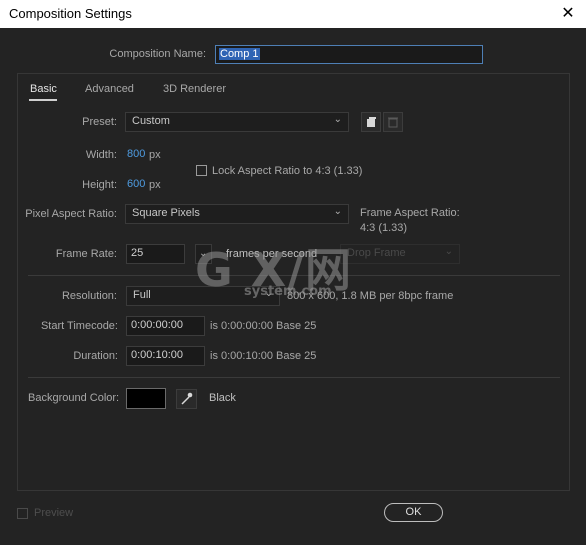 This screenshot has height=545, width=586. What do you see at coordinates (101, 155) in the screenshot?
I see `width-label: Width:` at bounding box center [101, 155].